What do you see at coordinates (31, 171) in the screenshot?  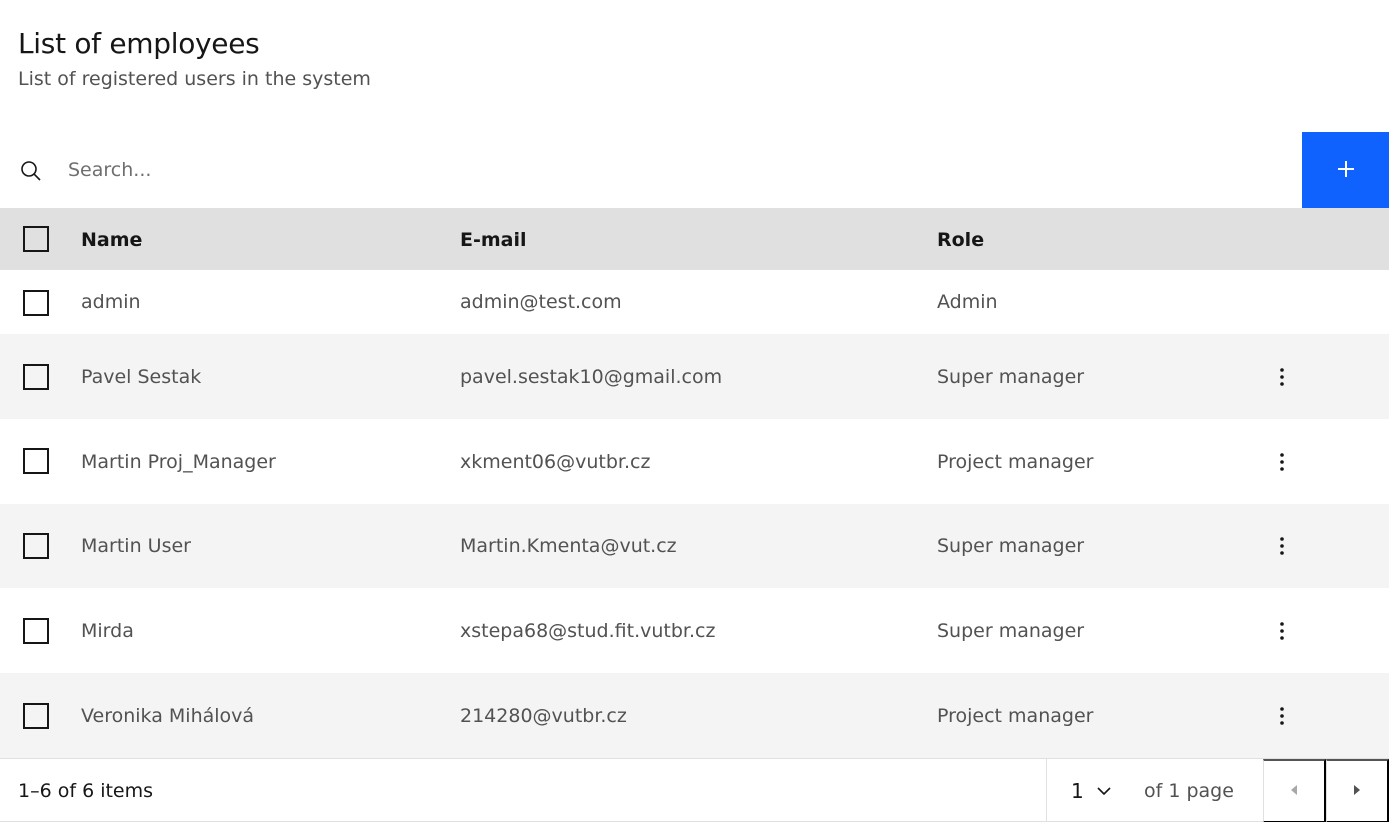 I see `search-icon` at bounding box center [31, 171].